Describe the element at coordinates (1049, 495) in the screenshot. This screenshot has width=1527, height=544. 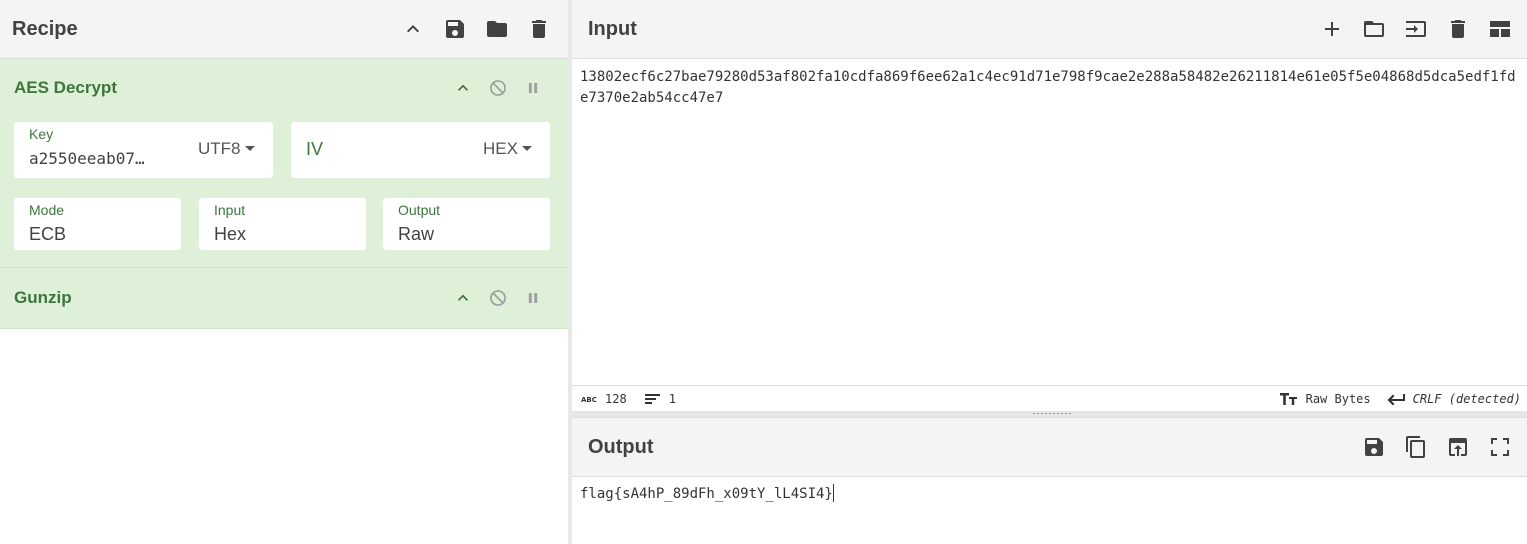
I see `output-text: flag{sA4hP_89dFh_x09tY_lL4SI4}` at that location.